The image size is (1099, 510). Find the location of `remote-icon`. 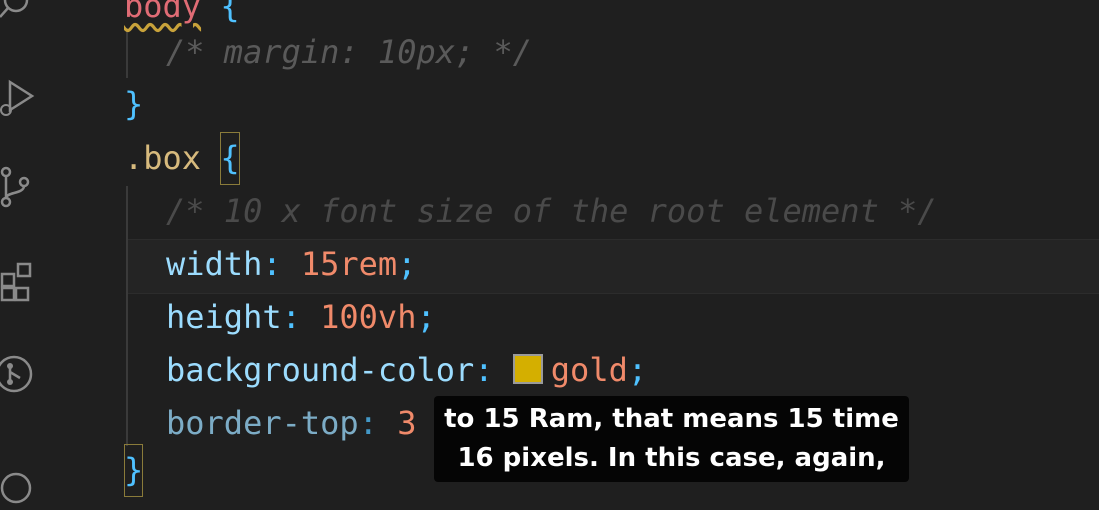

remote-icon is located at coordinates (20, 374).